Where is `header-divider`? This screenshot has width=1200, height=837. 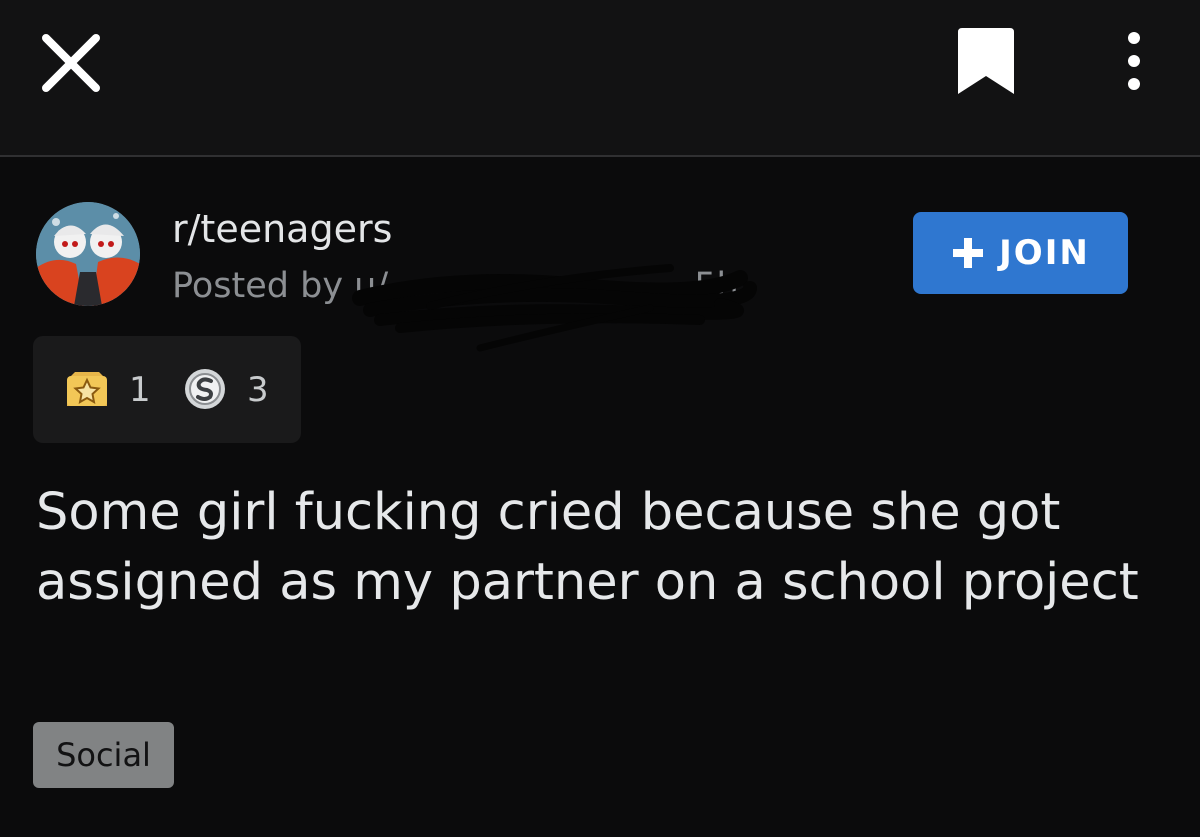
header-divider is located at coordinates (600, 156).